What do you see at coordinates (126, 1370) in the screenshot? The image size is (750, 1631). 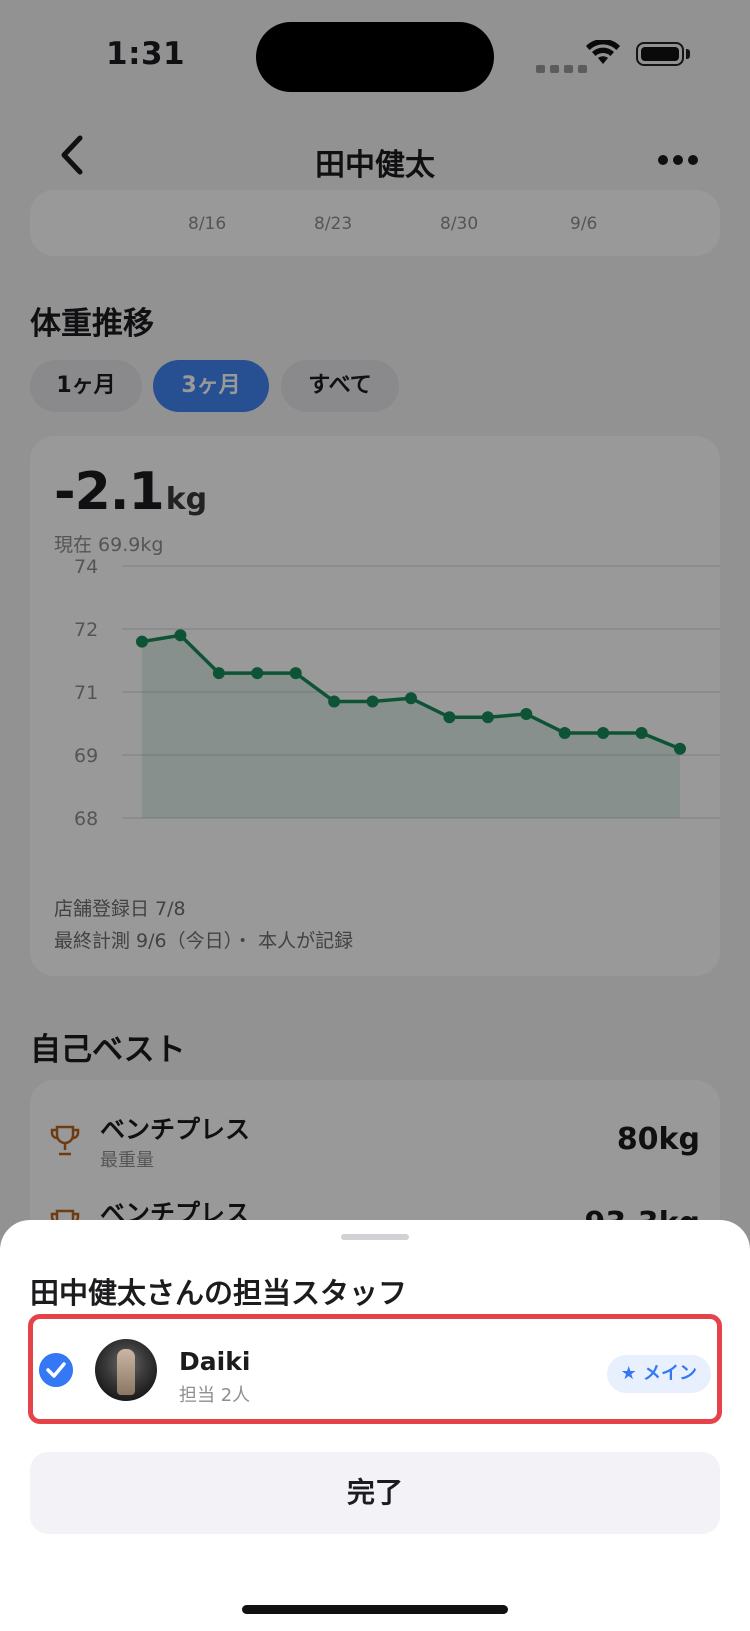 I see `avatar` at bounding box center [126, 1370].